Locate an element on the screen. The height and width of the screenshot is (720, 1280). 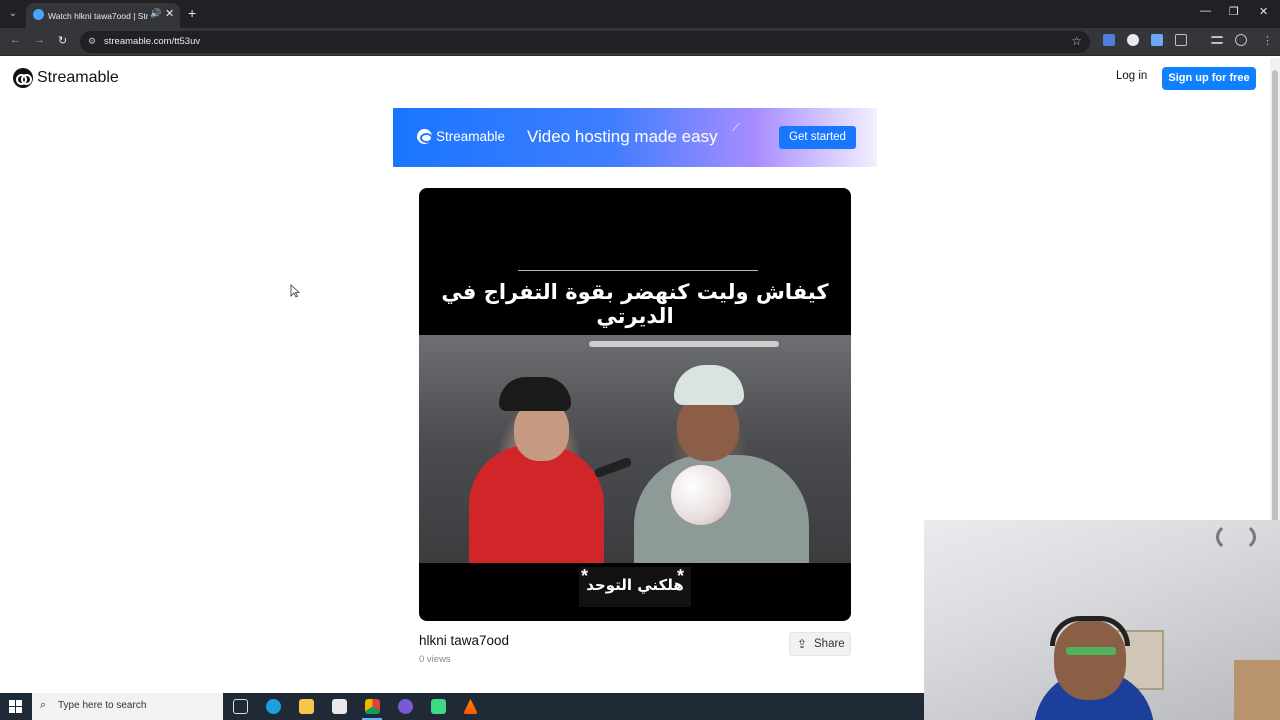
forward-arrow-icon: → is located at coordinates (39, 40).